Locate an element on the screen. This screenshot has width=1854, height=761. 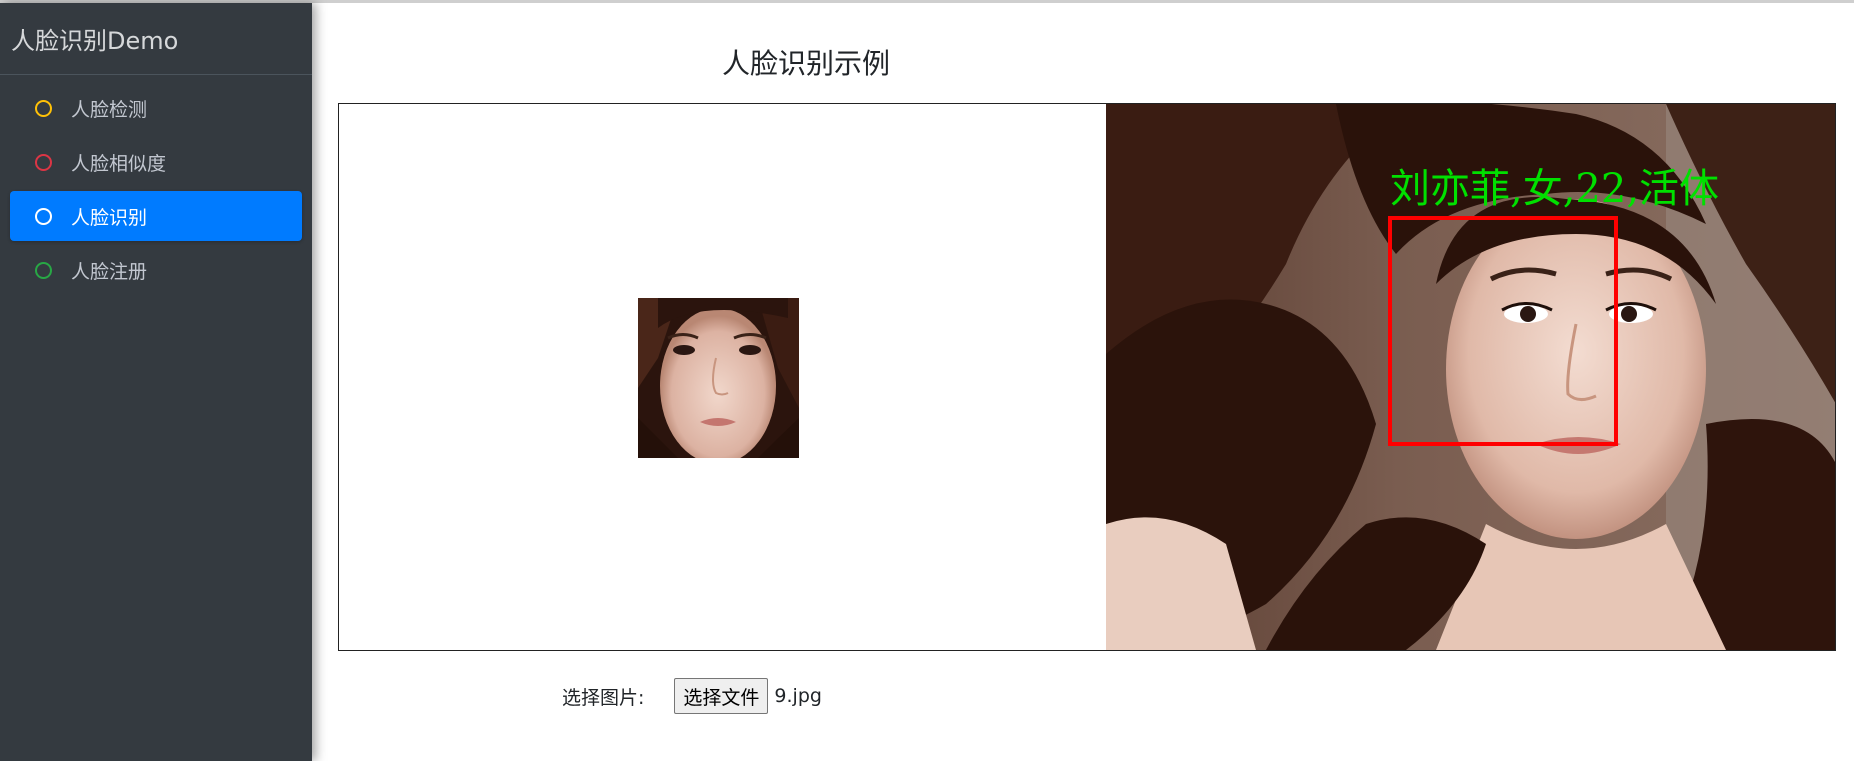
choose-file-button: 选择文件 is located at coordinates (721, 696).